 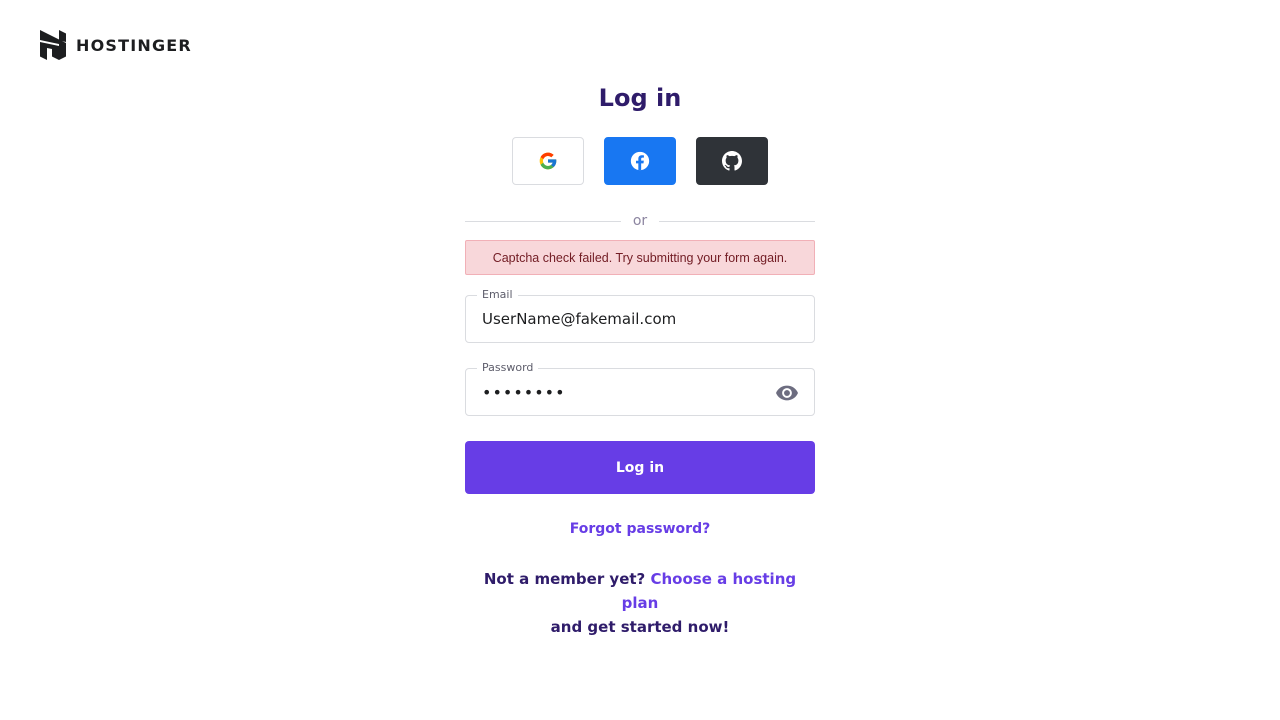 What do you see at coordinates (134, 45) in the screenshot?
I see `brand-name: HOSTINGER` at bounding box center [134, 45].